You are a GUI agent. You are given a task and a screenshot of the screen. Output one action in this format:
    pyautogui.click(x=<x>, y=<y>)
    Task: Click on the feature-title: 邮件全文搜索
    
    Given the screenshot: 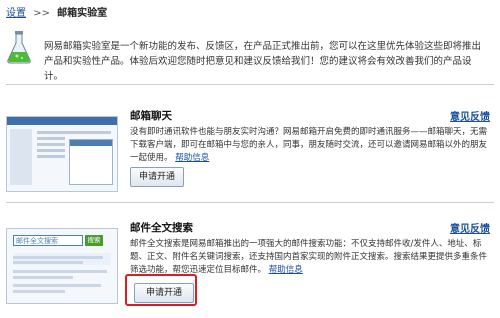 What is the action you would take?
    pyautogui.click(x=161, y=228)
    